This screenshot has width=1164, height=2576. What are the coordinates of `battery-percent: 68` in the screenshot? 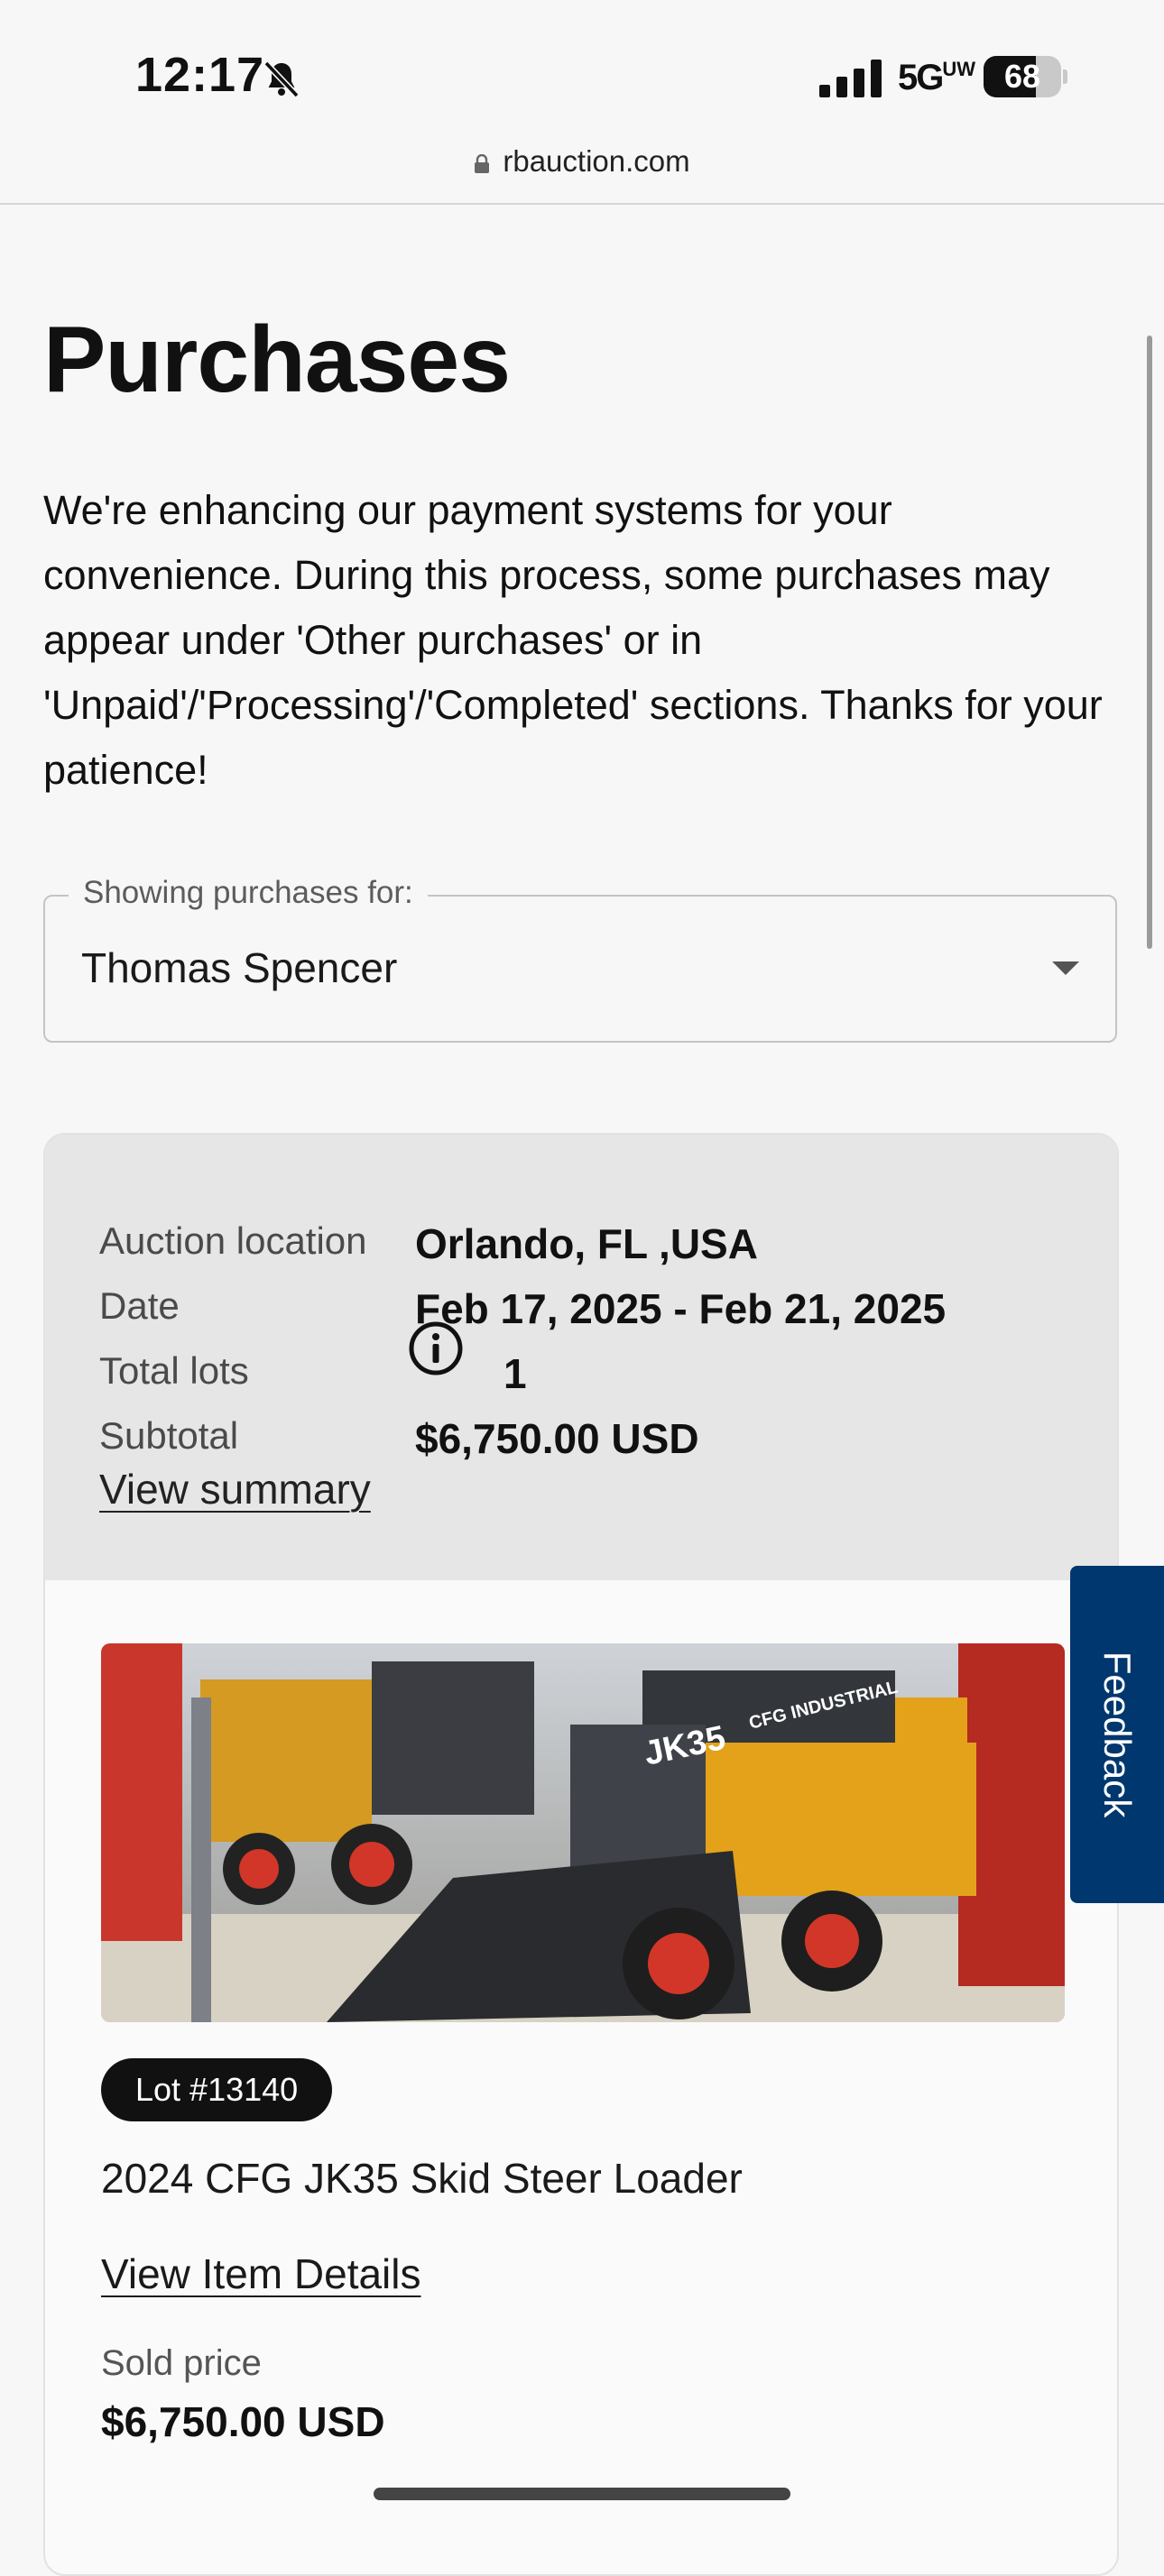 It's located at (1022, 76).